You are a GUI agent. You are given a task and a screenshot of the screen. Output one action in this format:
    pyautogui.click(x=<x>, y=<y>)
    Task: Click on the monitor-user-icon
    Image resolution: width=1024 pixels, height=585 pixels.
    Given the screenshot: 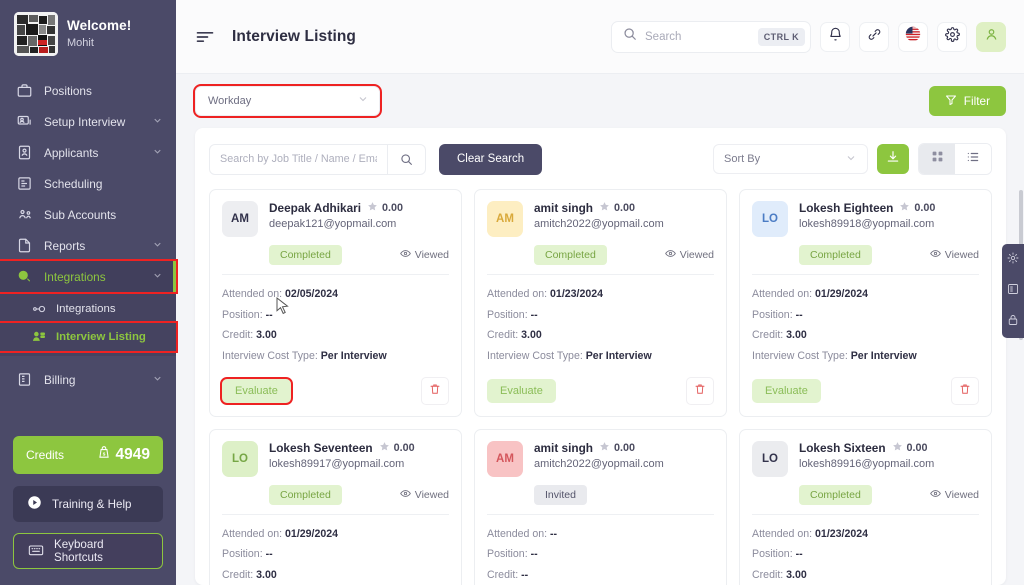 What is the action you would take?
    pyautogui.click(x=24, y=121)
    